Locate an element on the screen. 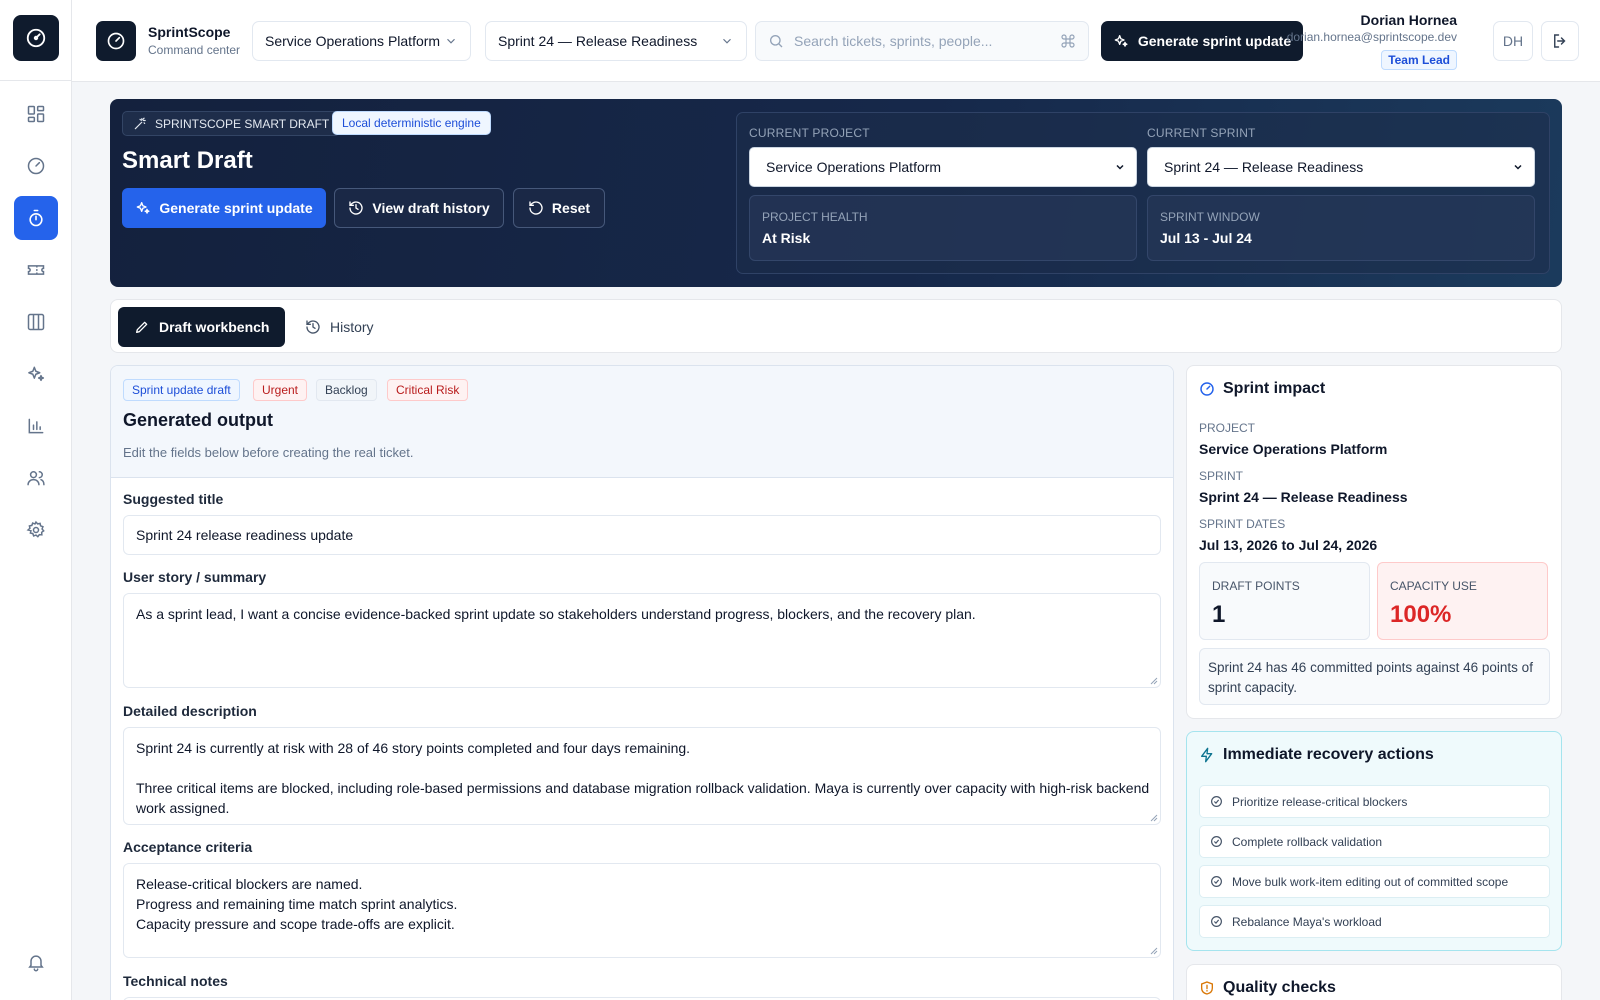 Image resolution: width=1600 pixels, height=1000 pixels. sidebar-item-team is located at coordinates (36, 478).